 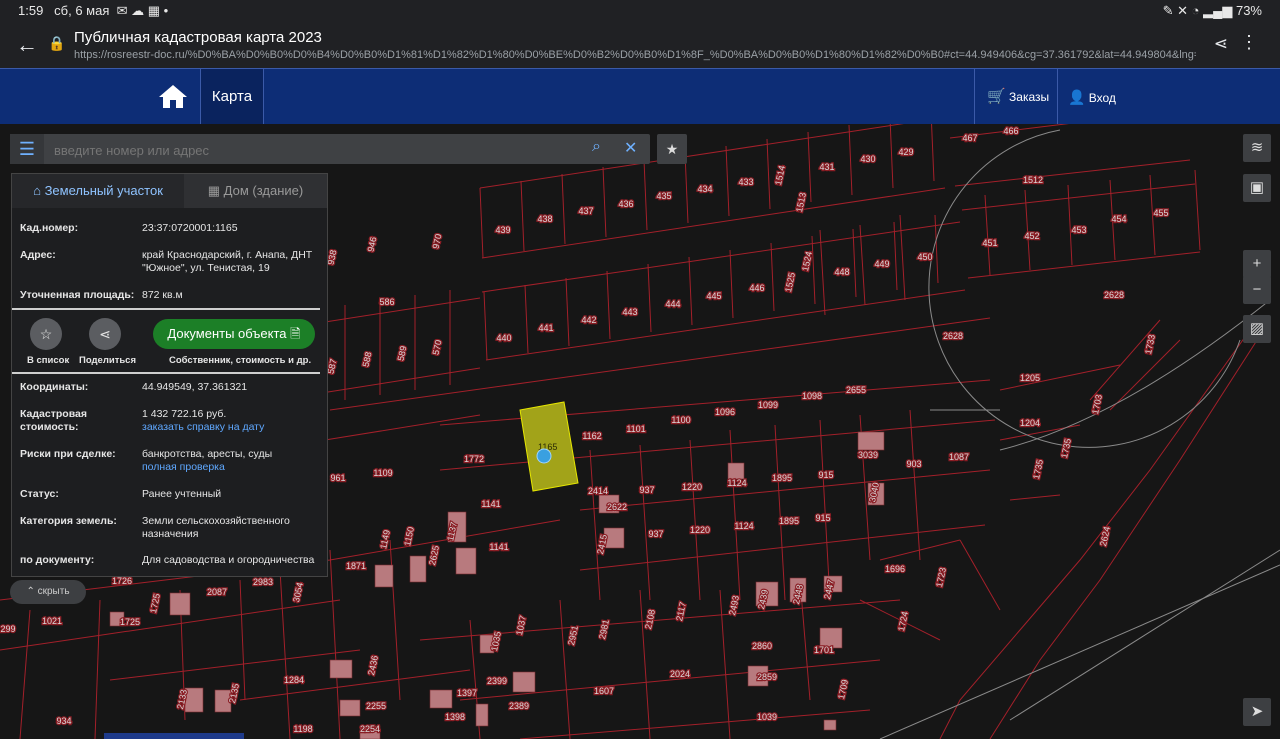 I want to click on hide-panel-button: ⌃ скрыть, so click(x=48, y=592).